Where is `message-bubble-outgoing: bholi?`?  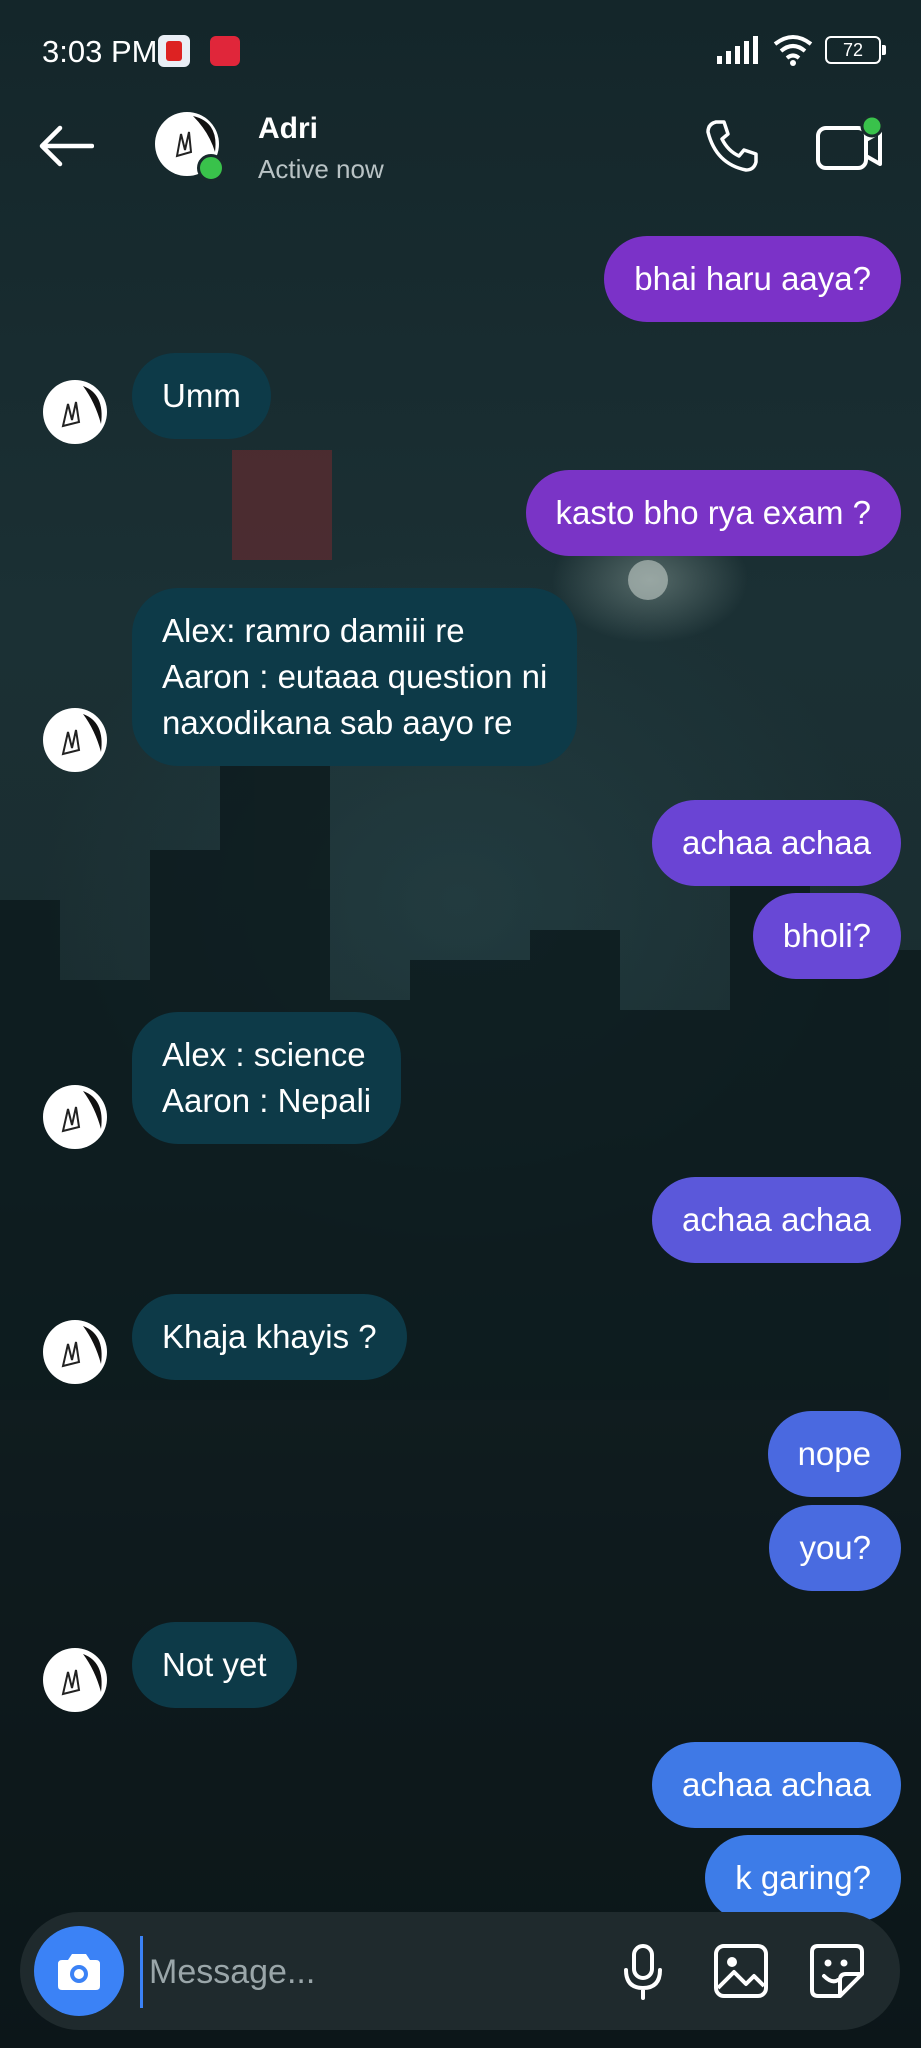 message-bubble-outgoing: bholi? is located at coordinates (826, 936).